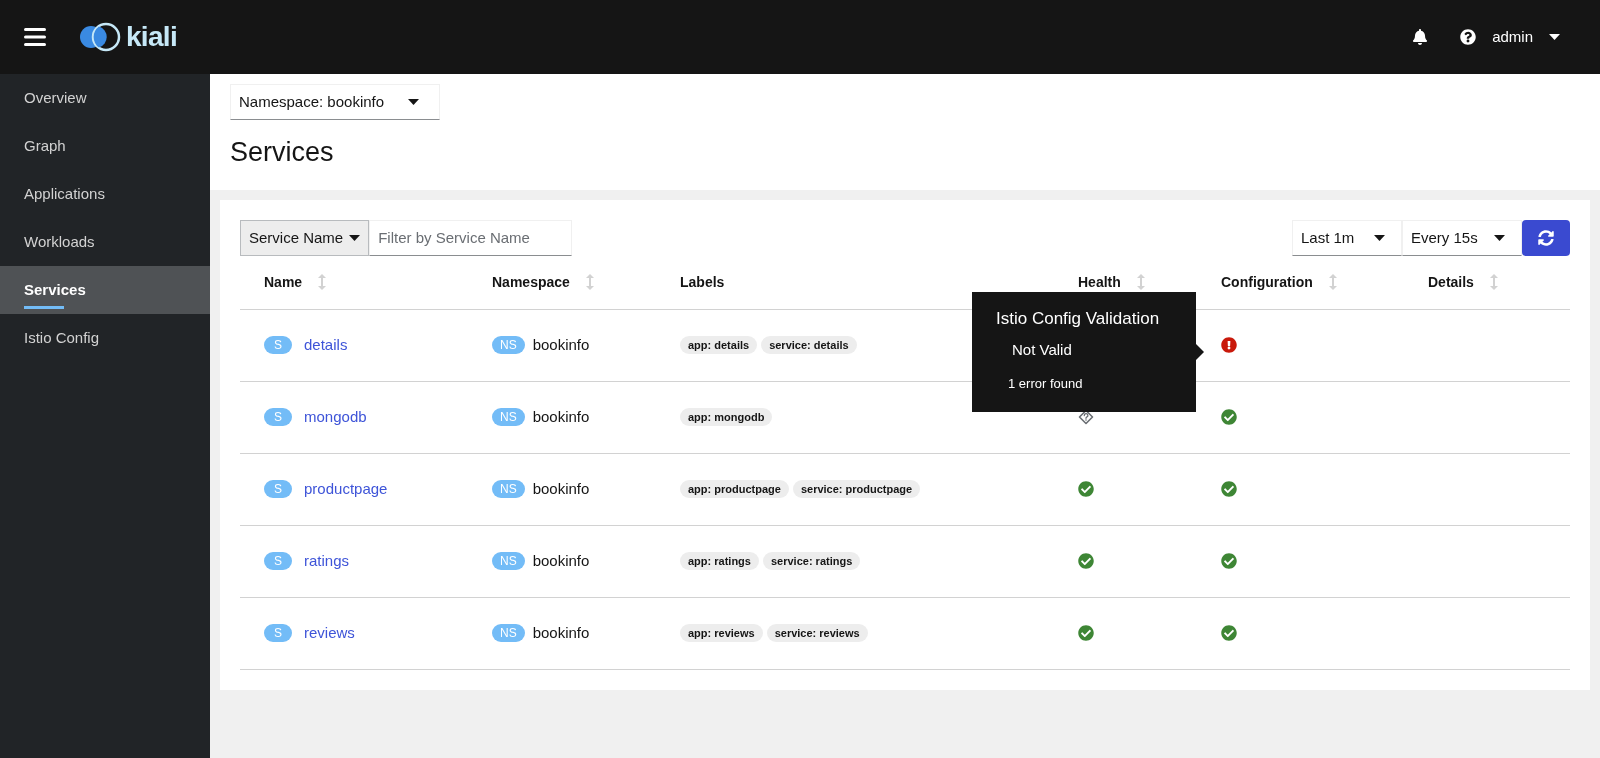 Image resolution: width=1600 pixels, height=758 pixels. I want to click on refresh-button, so click(1546, 237).